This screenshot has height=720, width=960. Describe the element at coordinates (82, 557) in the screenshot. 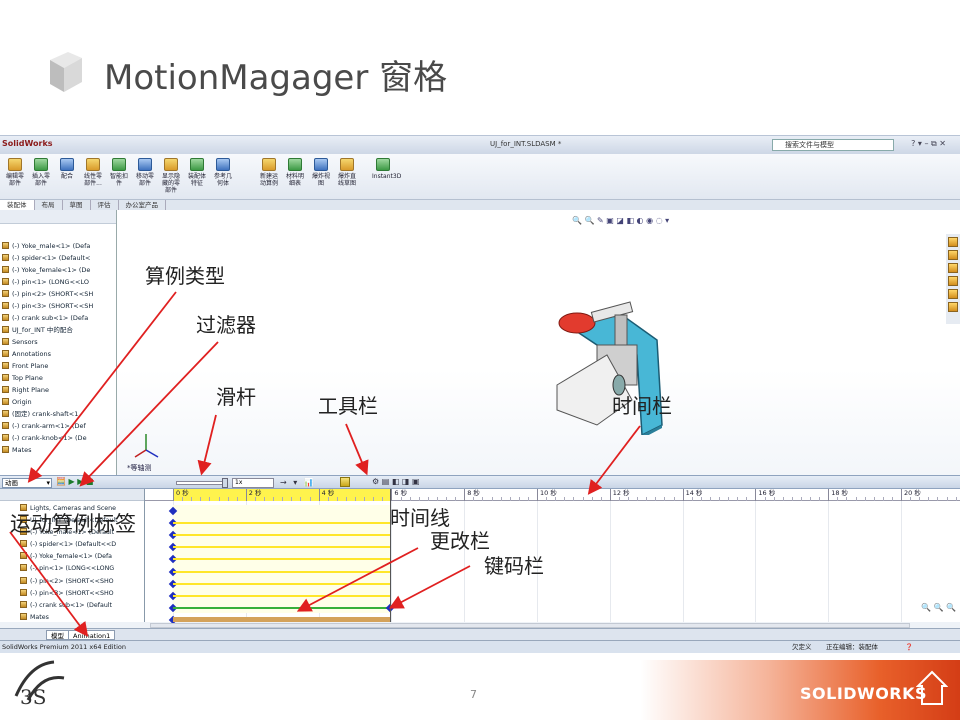

I see `motion-tree-row: (-) Yoke_female<1> (Defa` at that location.